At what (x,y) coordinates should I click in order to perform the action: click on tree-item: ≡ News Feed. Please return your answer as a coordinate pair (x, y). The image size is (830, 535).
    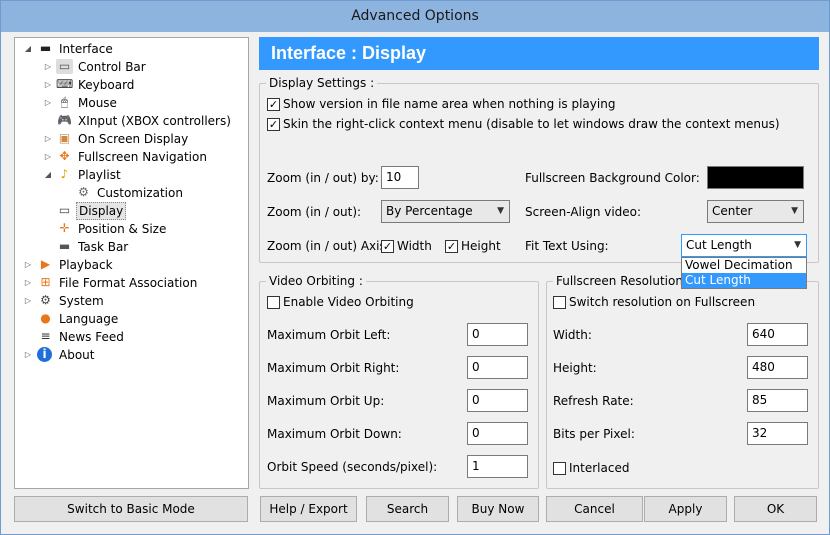
    Looking at the image, I should click on (131, 337).